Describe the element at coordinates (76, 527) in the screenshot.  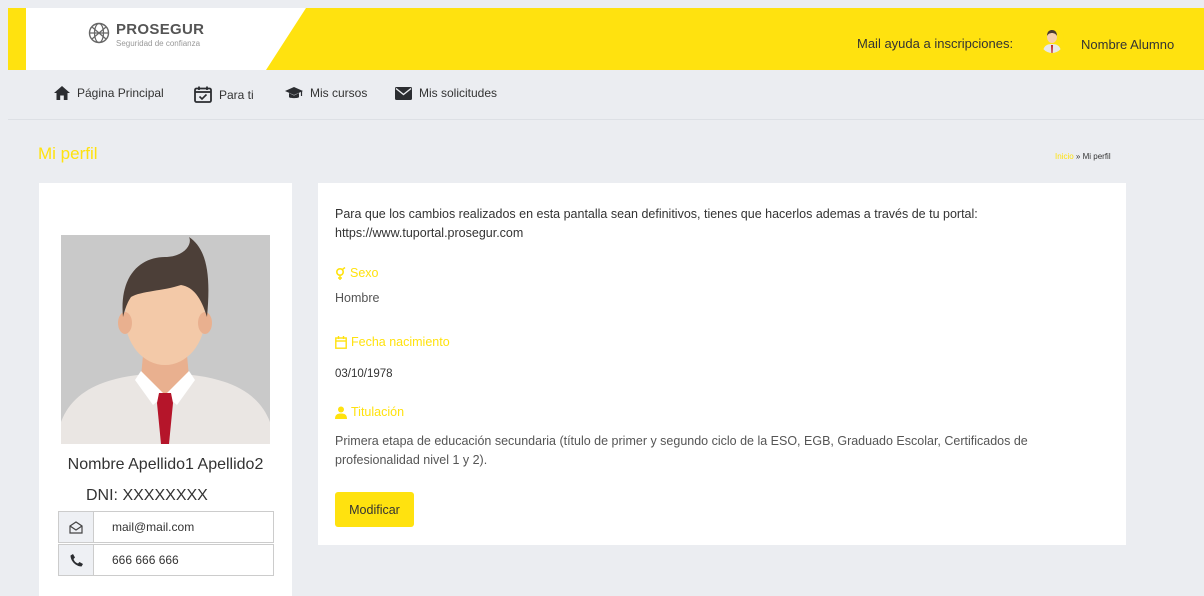
I see `envelope-open-icon` at that location.